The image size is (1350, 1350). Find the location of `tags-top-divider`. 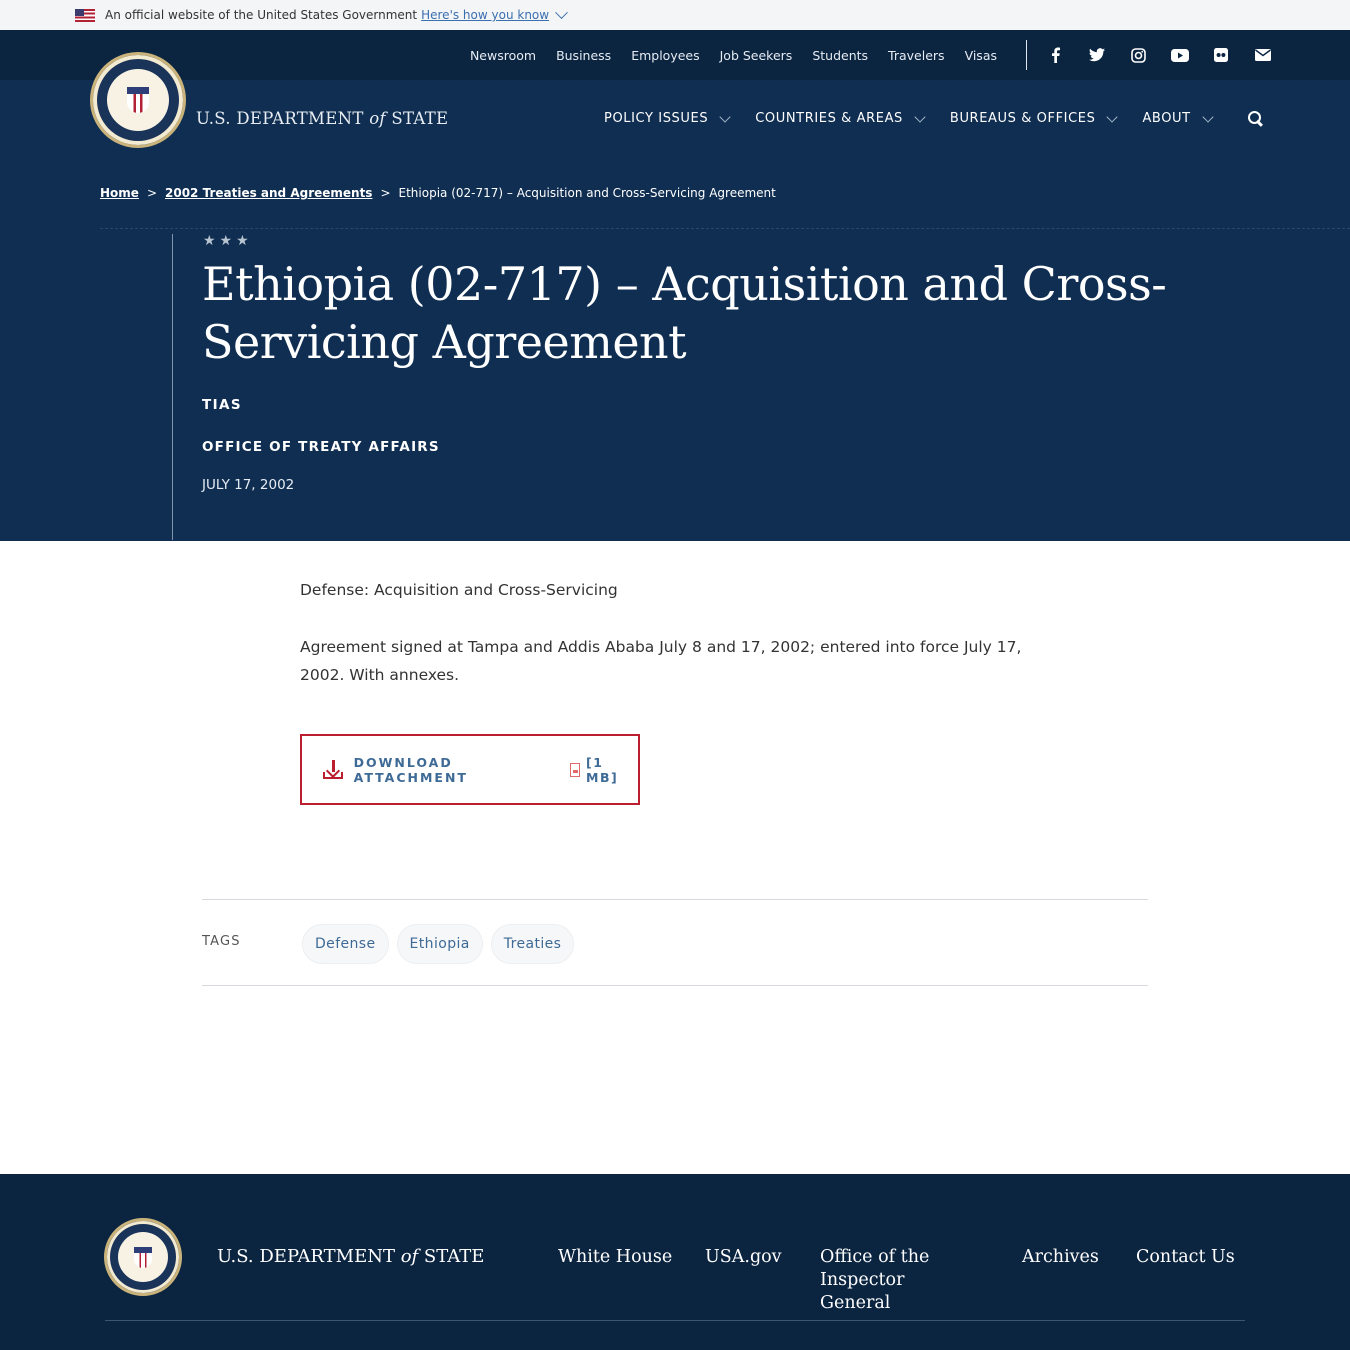

tags-top-divider is located at coordinates (675, 899).